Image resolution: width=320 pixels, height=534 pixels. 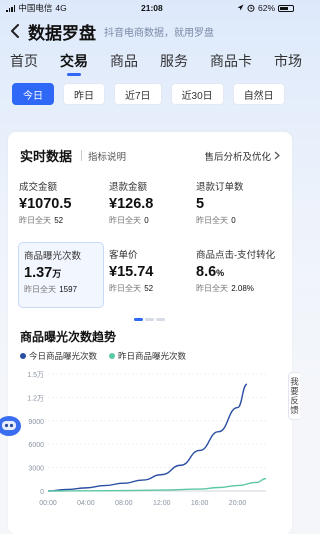 I want to click on page-indicator, so click(x=149, y=319).